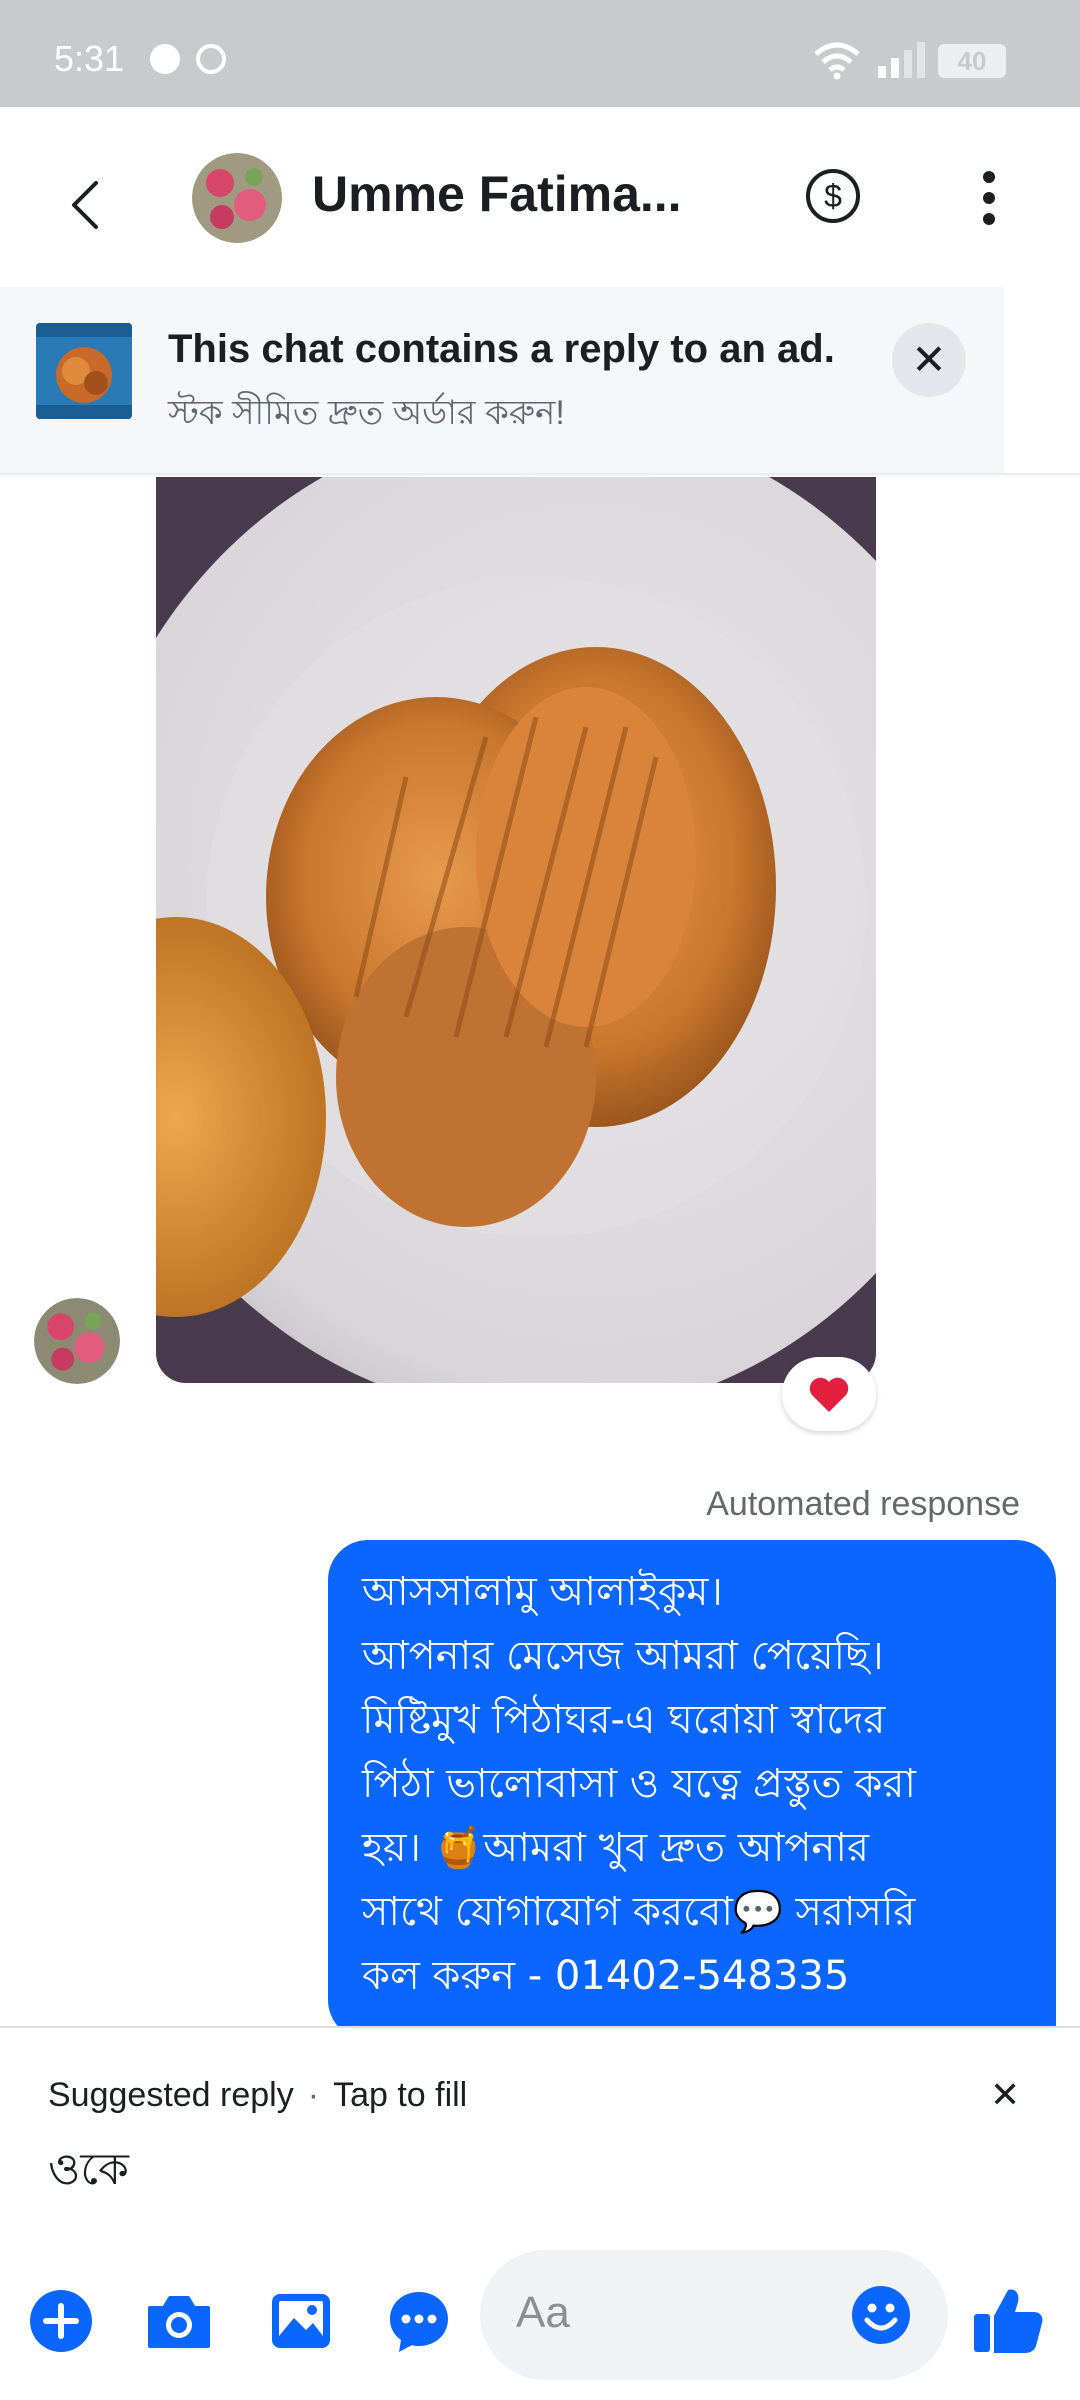 This screenshot has height=2400, width=1080. I want to click on message-line: আসসালামু আলাইকুম।, so click(542, 1592).